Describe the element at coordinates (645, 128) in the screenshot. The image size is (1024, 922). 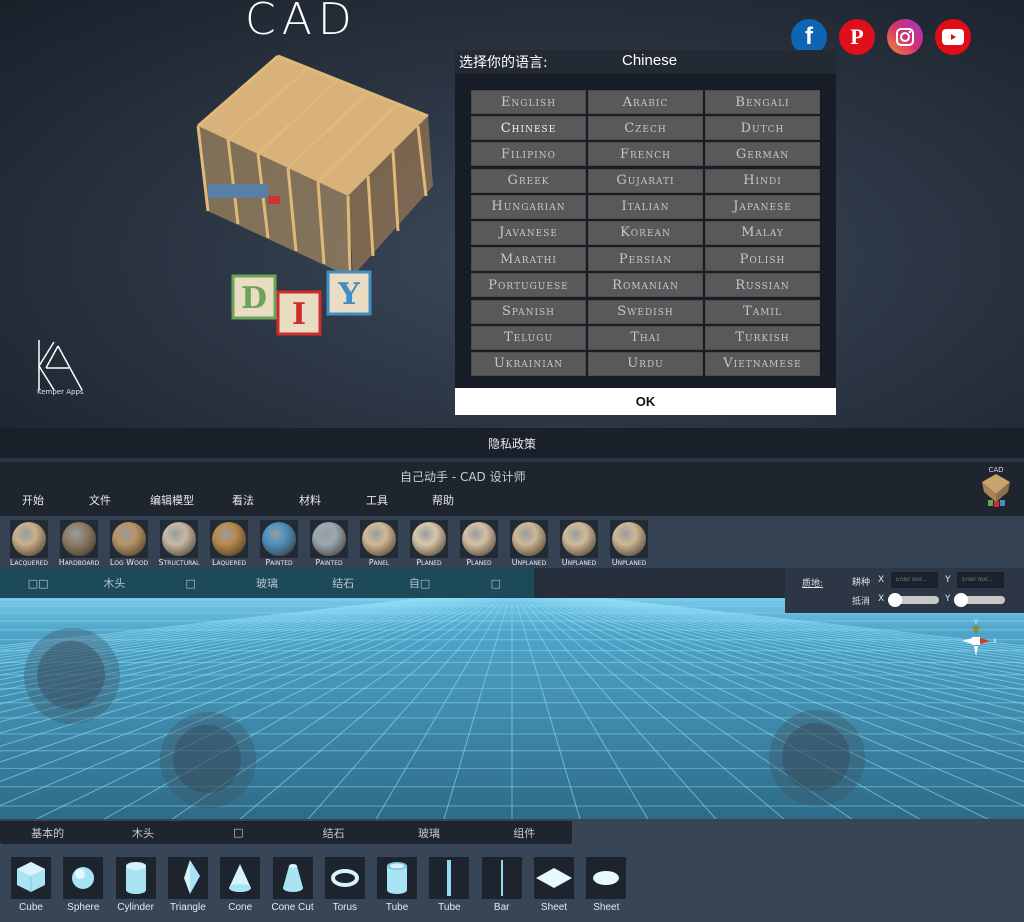
I see `language-option-czech: Czech` at that location.